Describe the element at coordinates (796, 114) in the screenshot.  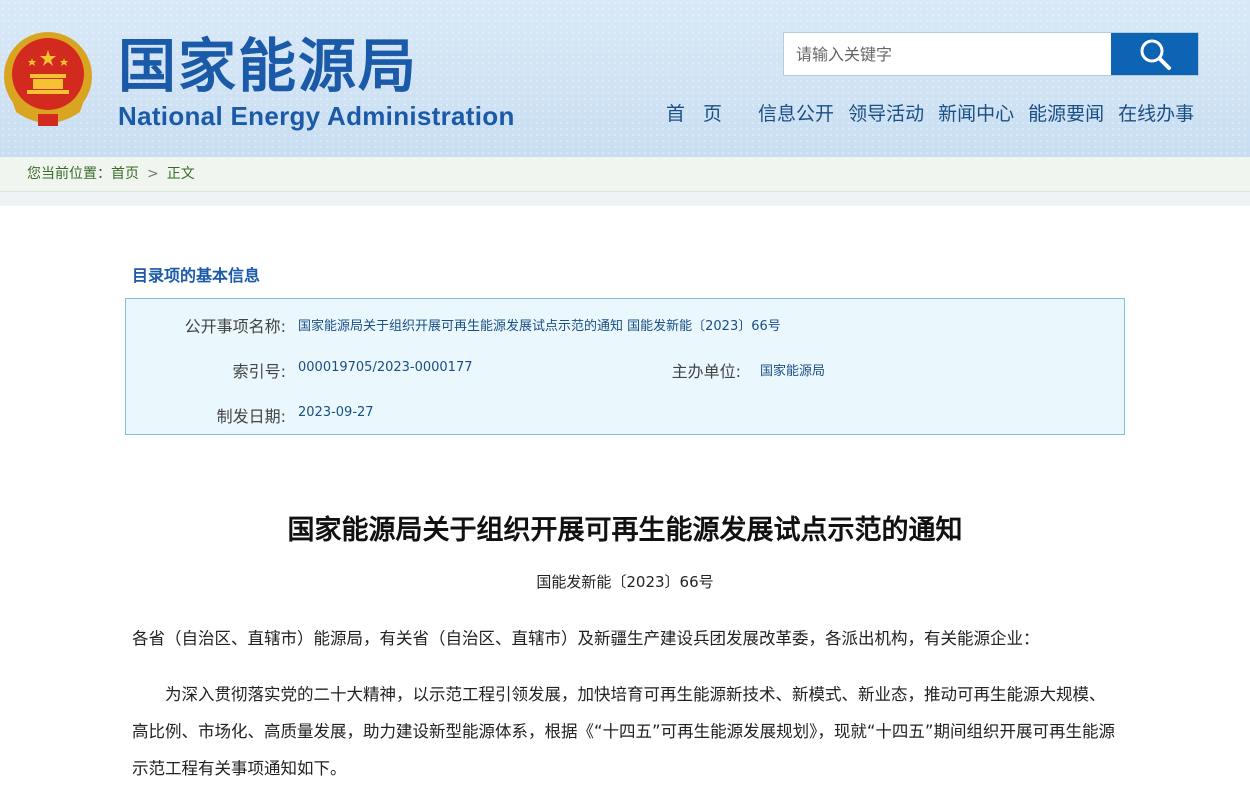
I see `nav-item-info-disclosure: 信息公开` at that location.